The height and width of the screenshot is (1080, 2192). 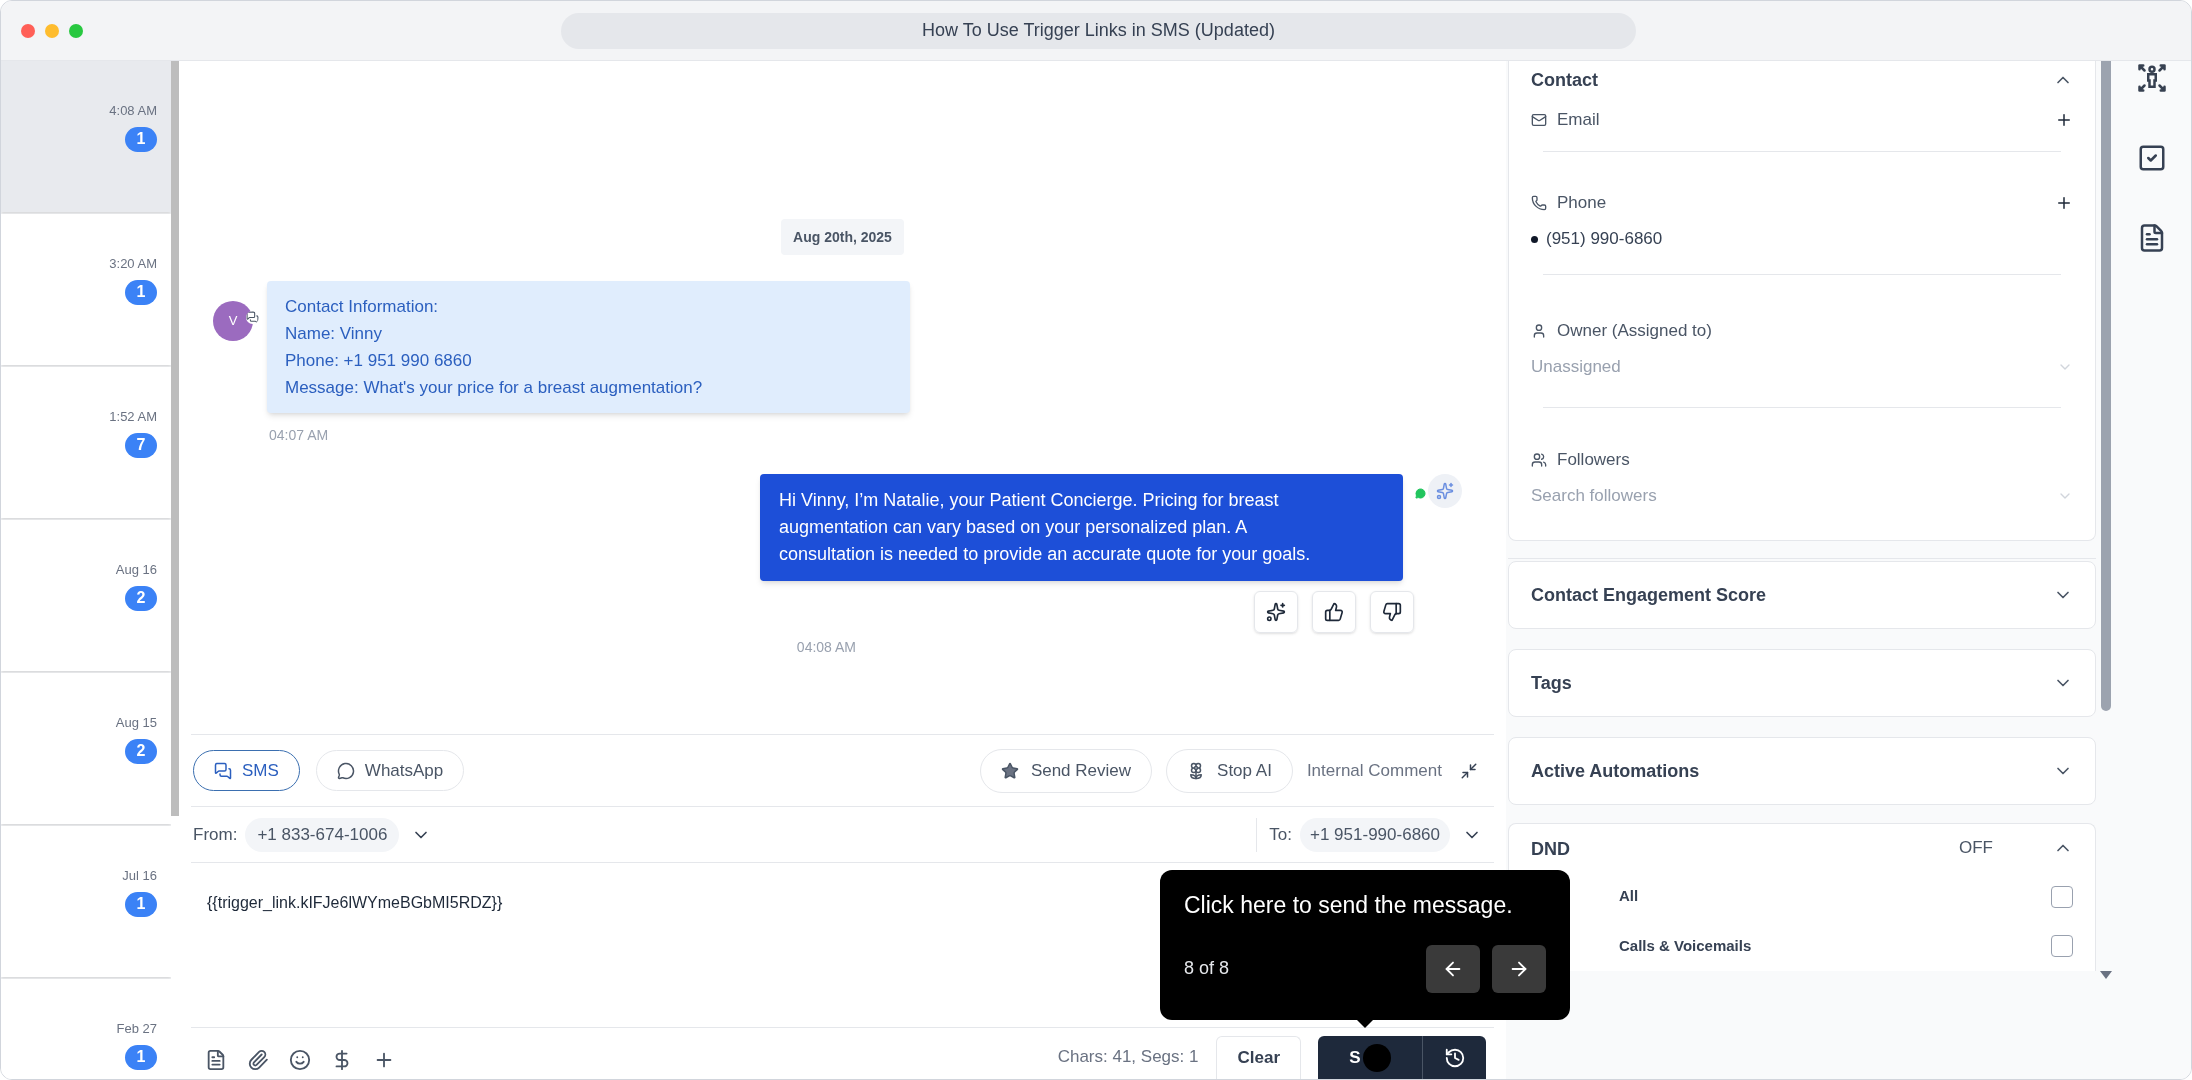 I want to click on section-title: Tags, so click(x=1551, y=683).